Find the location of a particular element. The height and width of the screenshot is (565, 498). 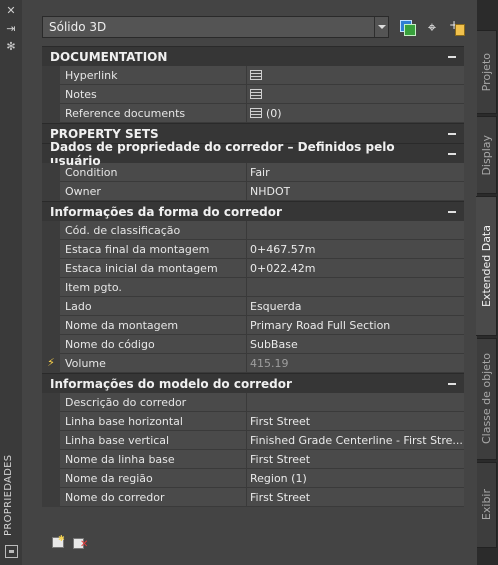

select-objects-icon: ⌖ is located at coordinates (432, 27).